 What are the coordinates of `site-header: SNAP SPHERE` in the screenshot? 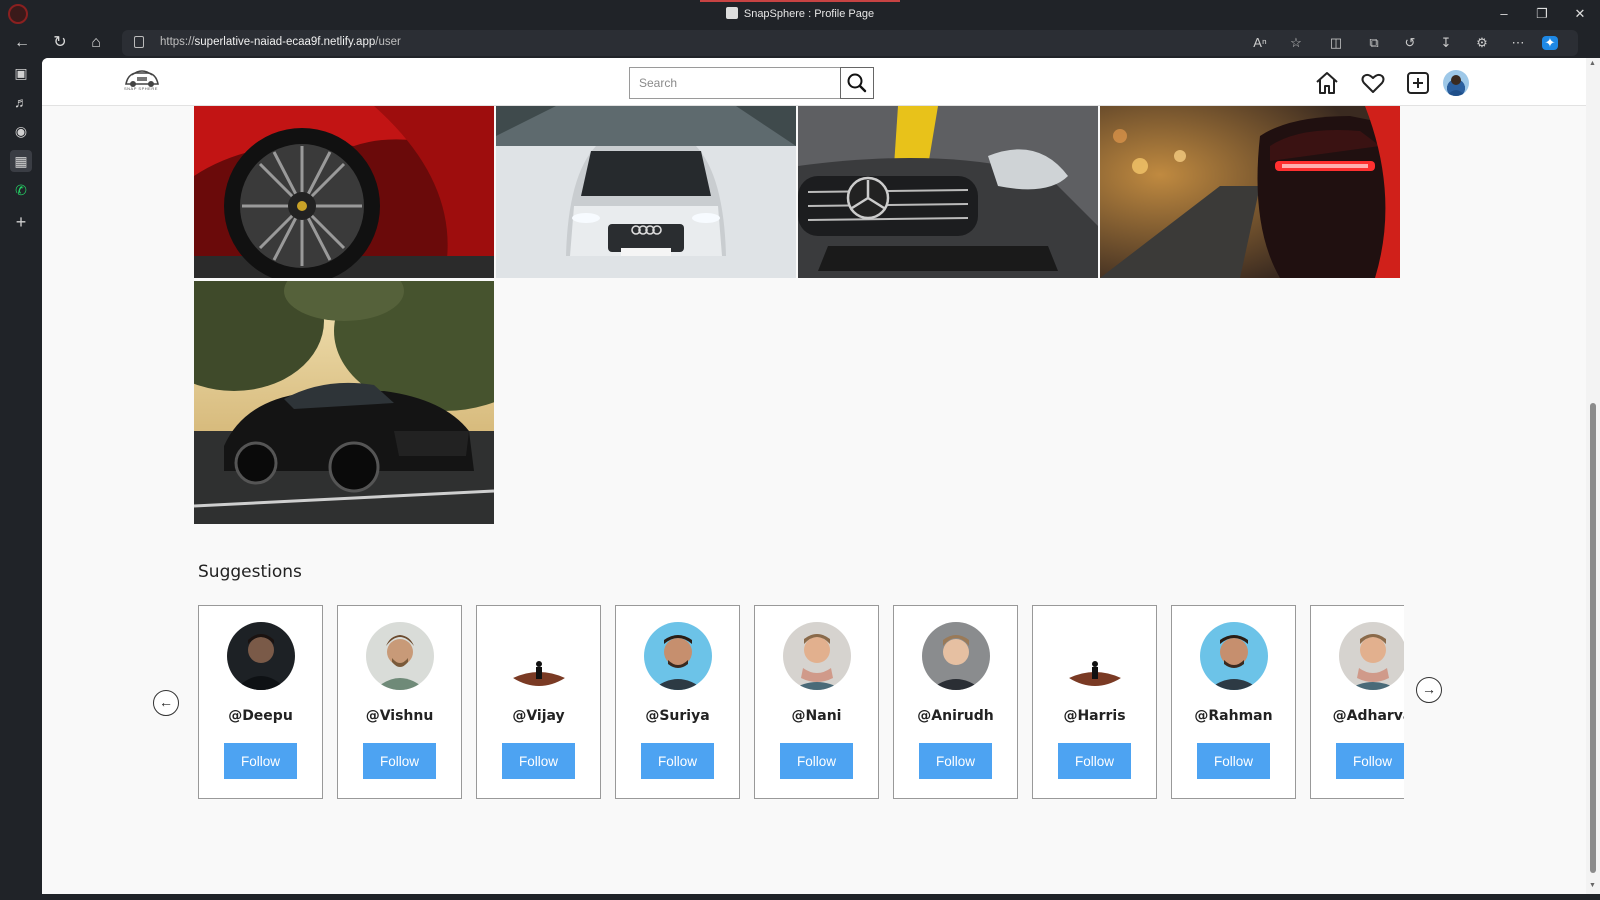 It's located at (814, 82).